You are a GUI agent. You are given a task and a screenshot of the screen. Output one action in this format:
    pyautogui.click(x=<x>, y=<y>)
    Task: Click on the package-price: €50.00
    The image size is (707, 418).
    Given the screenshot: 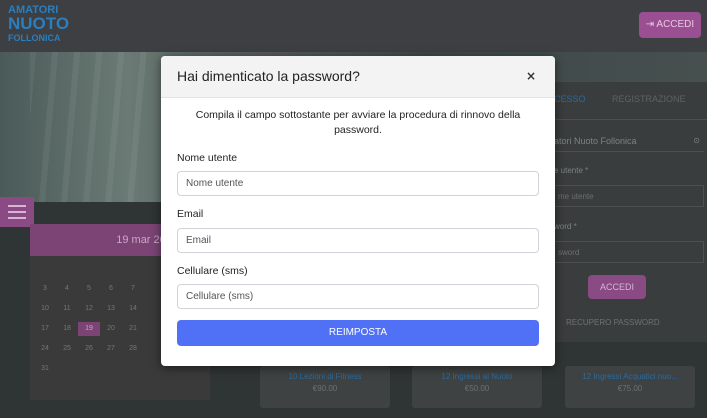 What is the action you would take?
    pyautogui.click(x=477, y=388)
    